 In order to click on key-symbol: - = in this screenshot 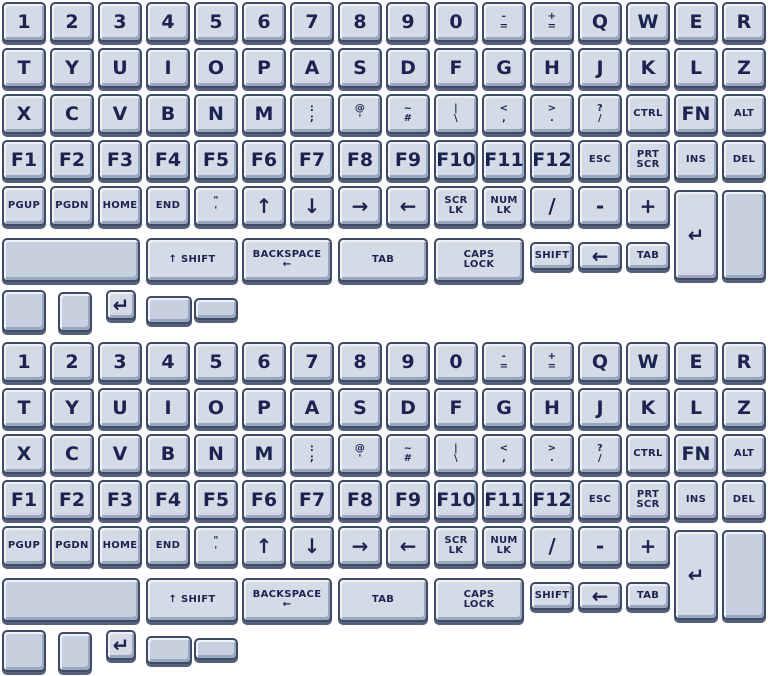, I will do `click(504, 362)`.